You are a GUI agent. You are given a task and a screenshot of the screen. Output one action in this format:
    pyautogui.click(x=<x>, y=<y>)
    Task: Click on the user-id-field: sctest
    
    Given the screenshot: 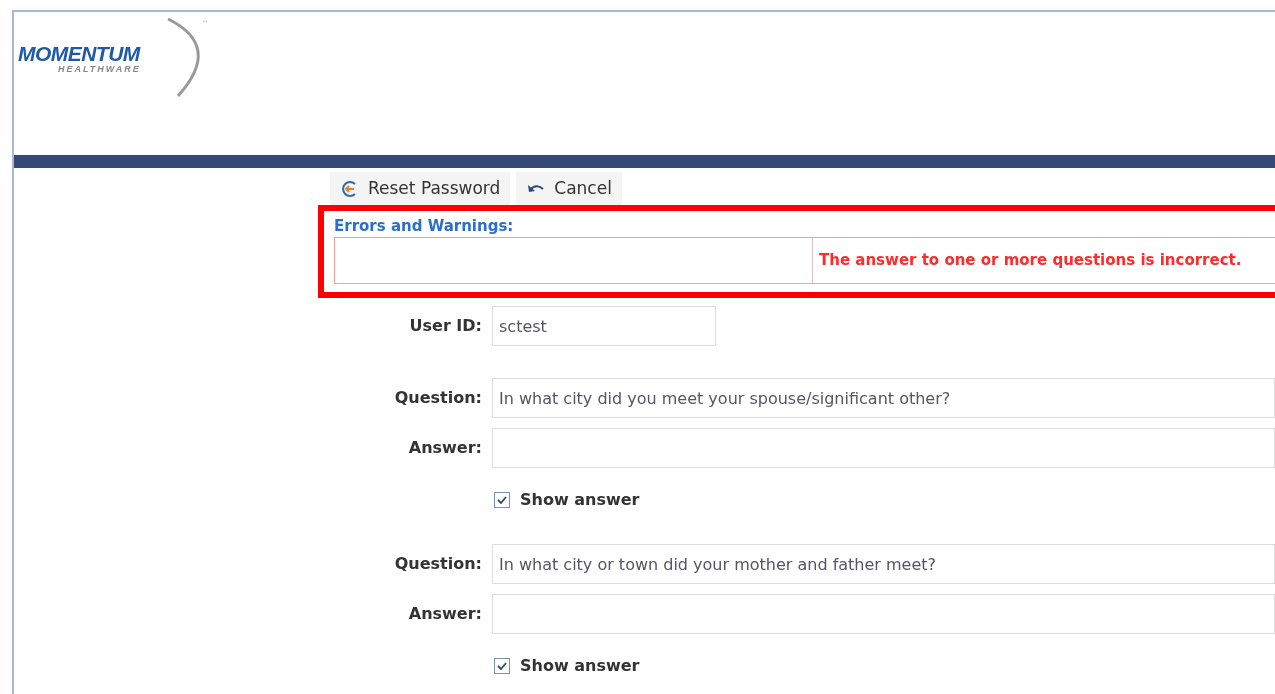 What is the action you would take?
    pyautogui.click(x=604, y=326)
    